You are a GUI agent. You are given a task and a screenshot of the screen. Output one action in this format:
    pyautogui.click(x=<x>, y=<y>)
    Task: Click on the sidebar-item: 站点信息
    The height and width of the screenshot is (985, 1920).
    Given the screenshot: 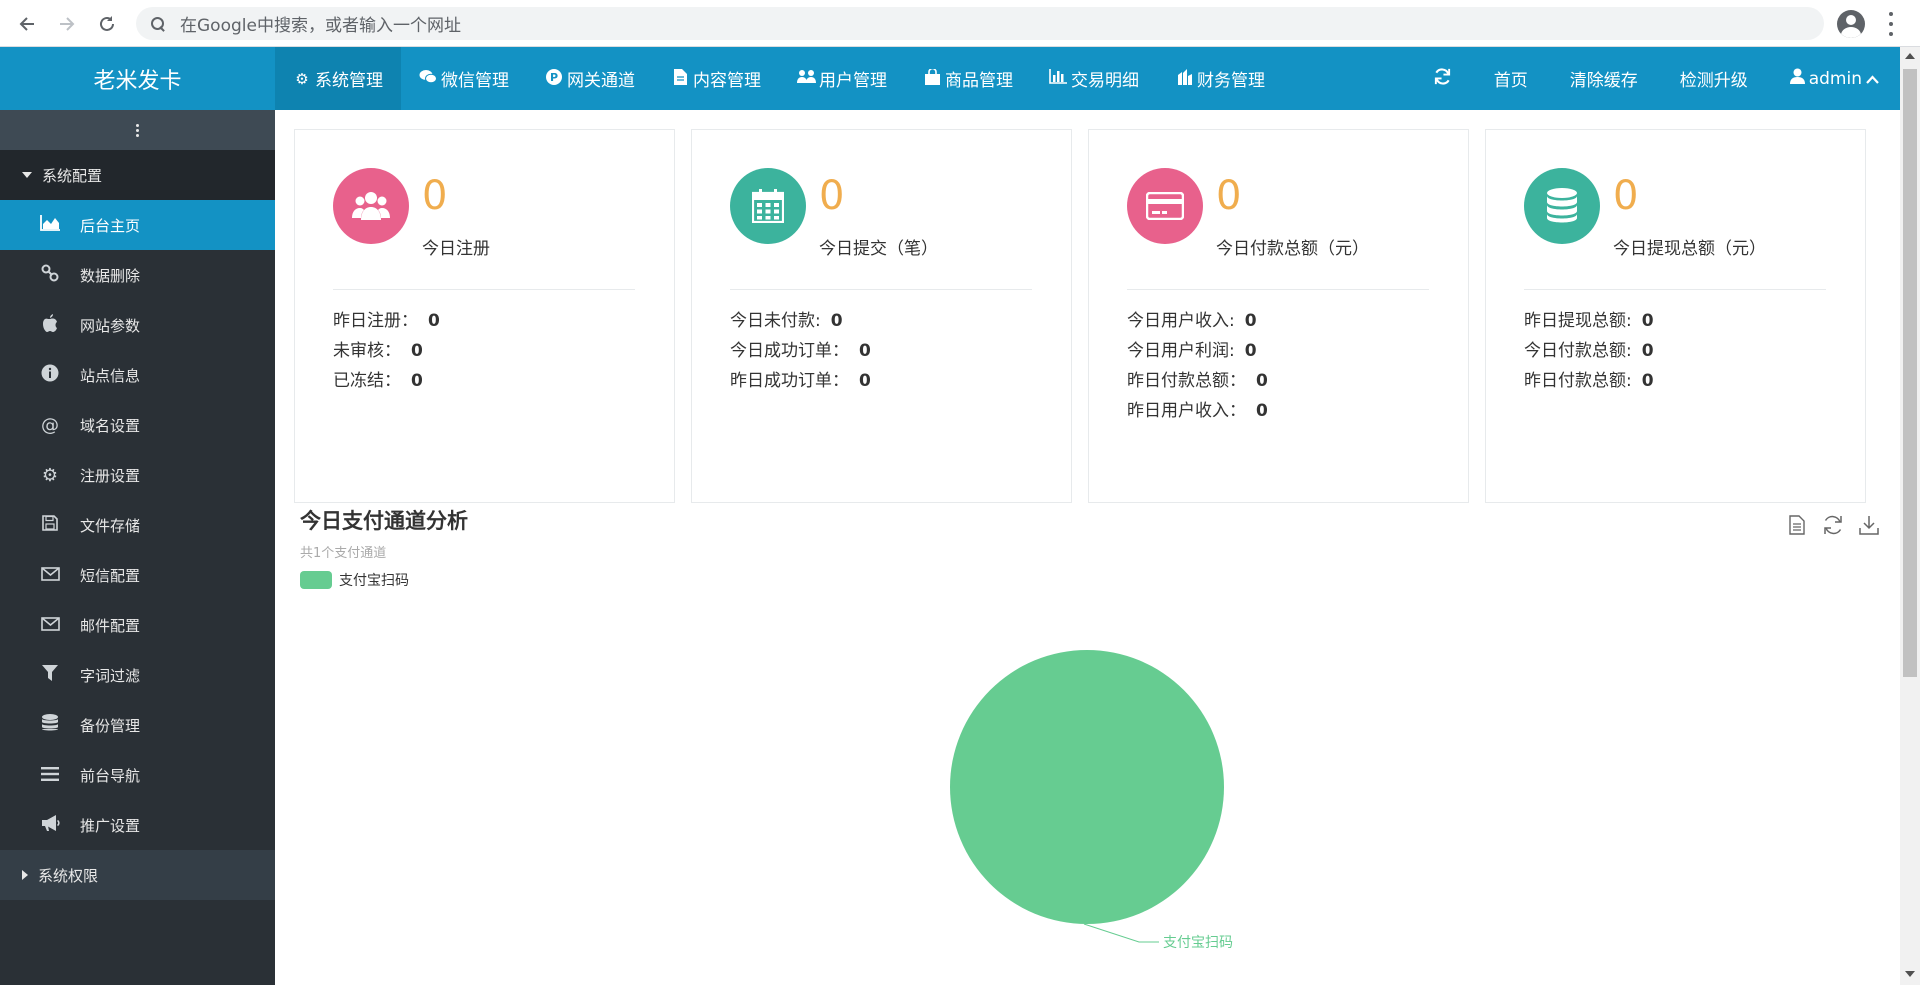 What is the action you would take?
    pyautogui.click(x=137, y=375)
    